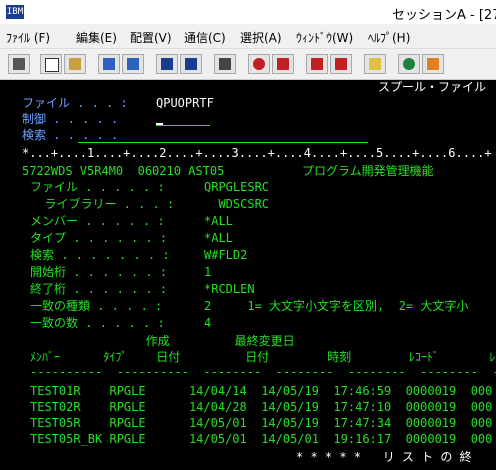 This screenshot has width=496, height=470. I want to click on toolbar, so click(248, 64).